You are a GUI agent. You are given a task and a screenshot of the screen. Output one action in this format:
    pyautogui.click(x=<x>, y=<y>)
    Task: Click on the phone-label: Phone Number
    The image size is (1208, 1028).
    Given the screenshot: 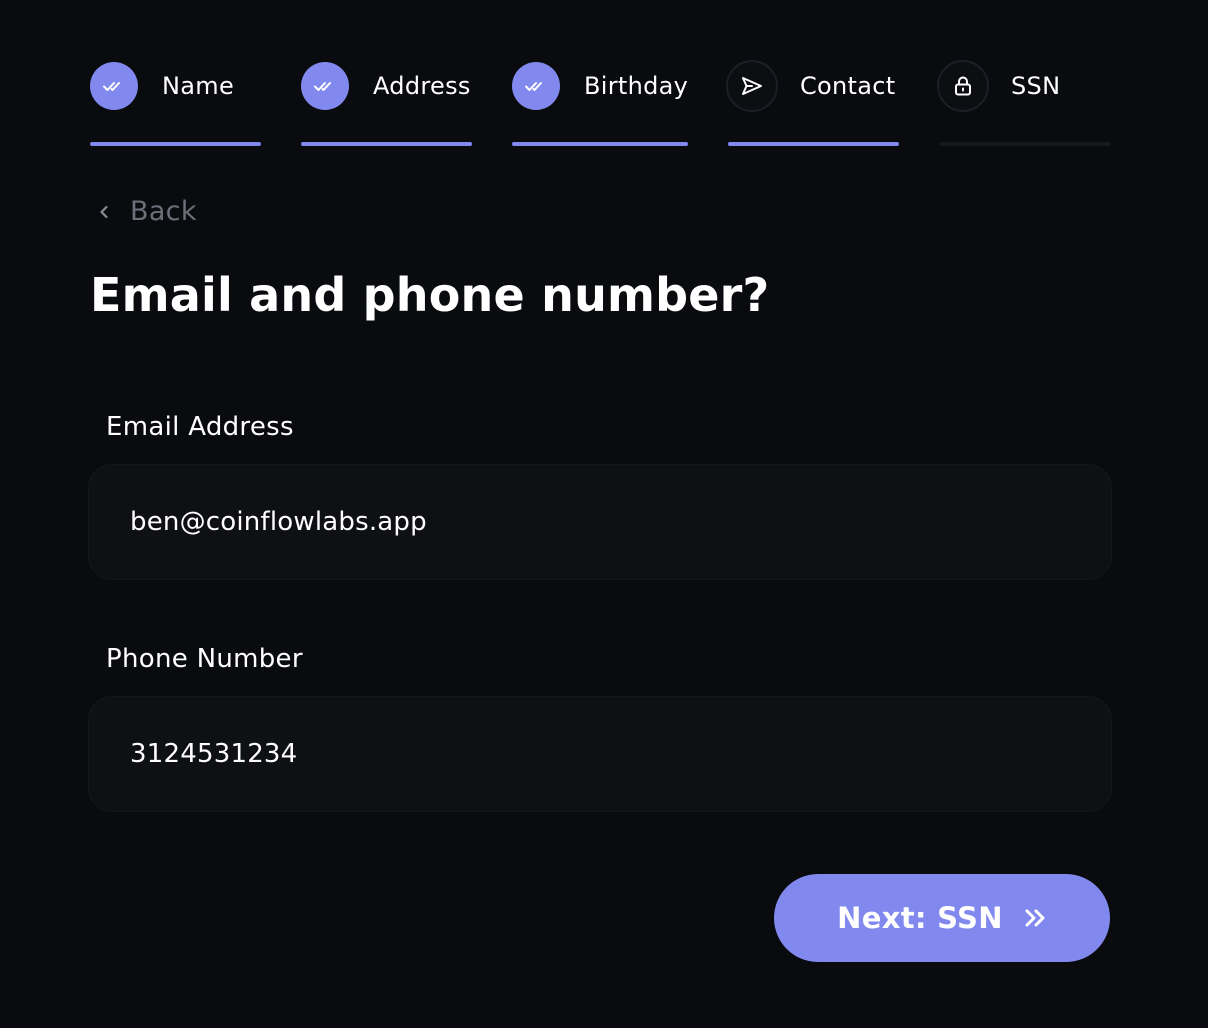 What is the action you would take?
    pyautogui.click(x=204, y=659)
    